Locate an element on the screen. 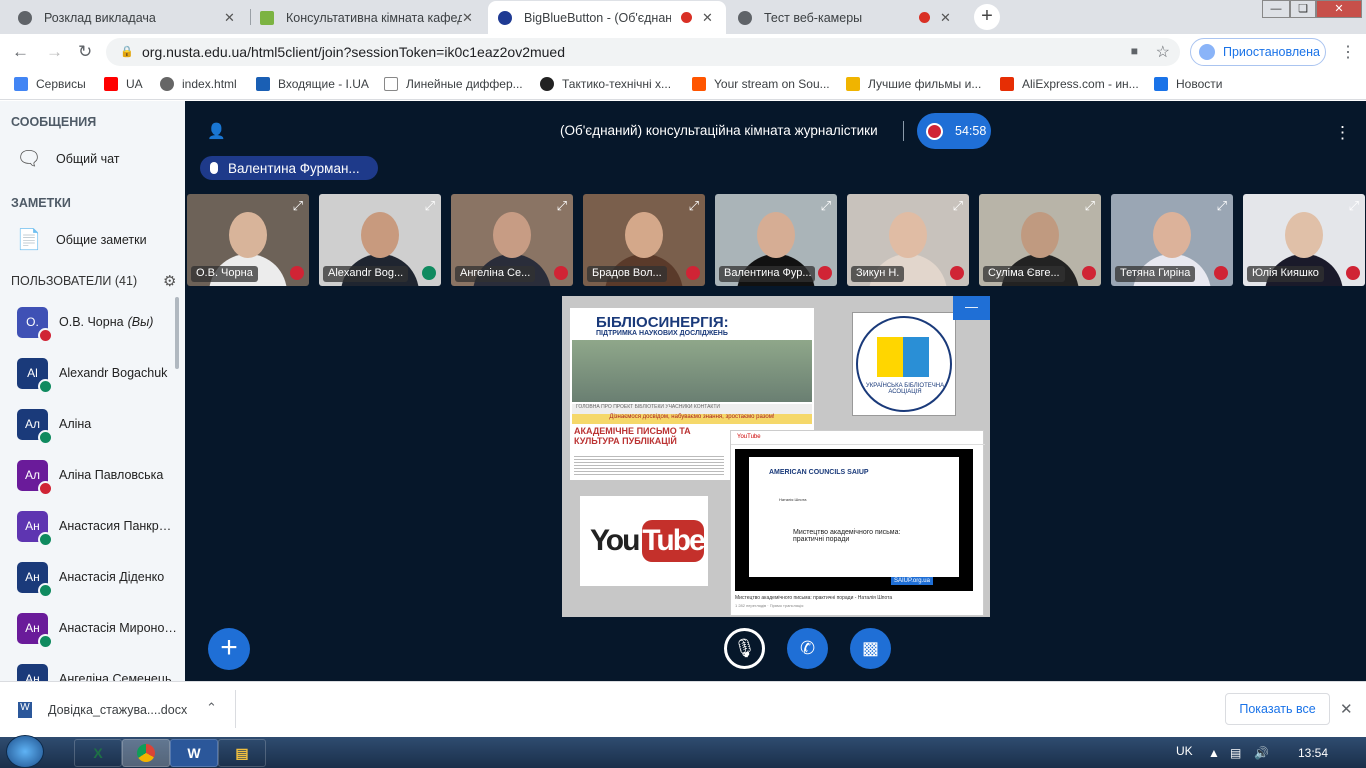 The width and height of the screenshot is (1366, 768). bookmark-item: index.html is located at coordinates (198, 84).